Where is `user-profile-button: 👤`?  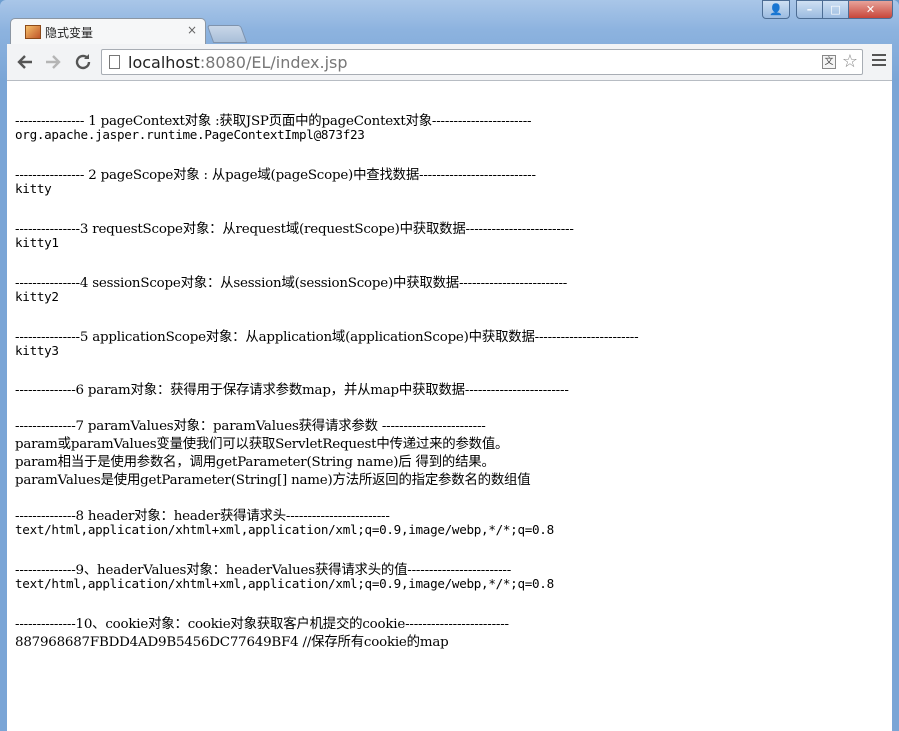 user-profile-button: 👤 is located at coordinates (776, 9).